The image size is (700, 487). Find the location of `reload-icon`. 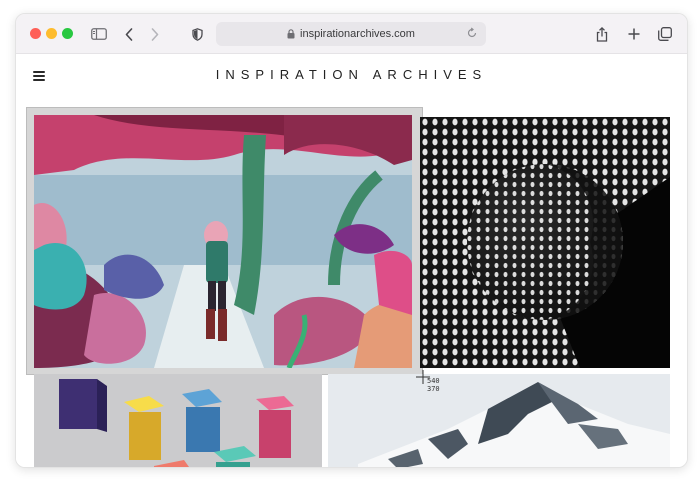

reload-icon is located at coordinates (472, 33).